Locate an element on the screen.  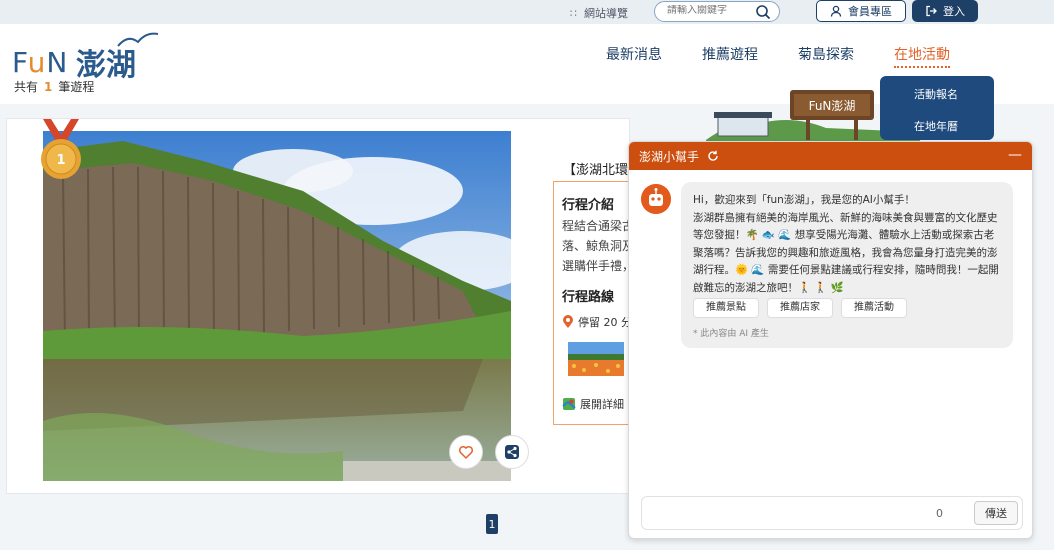
flower-field-thumbnail is located at coordinates (596, 359).